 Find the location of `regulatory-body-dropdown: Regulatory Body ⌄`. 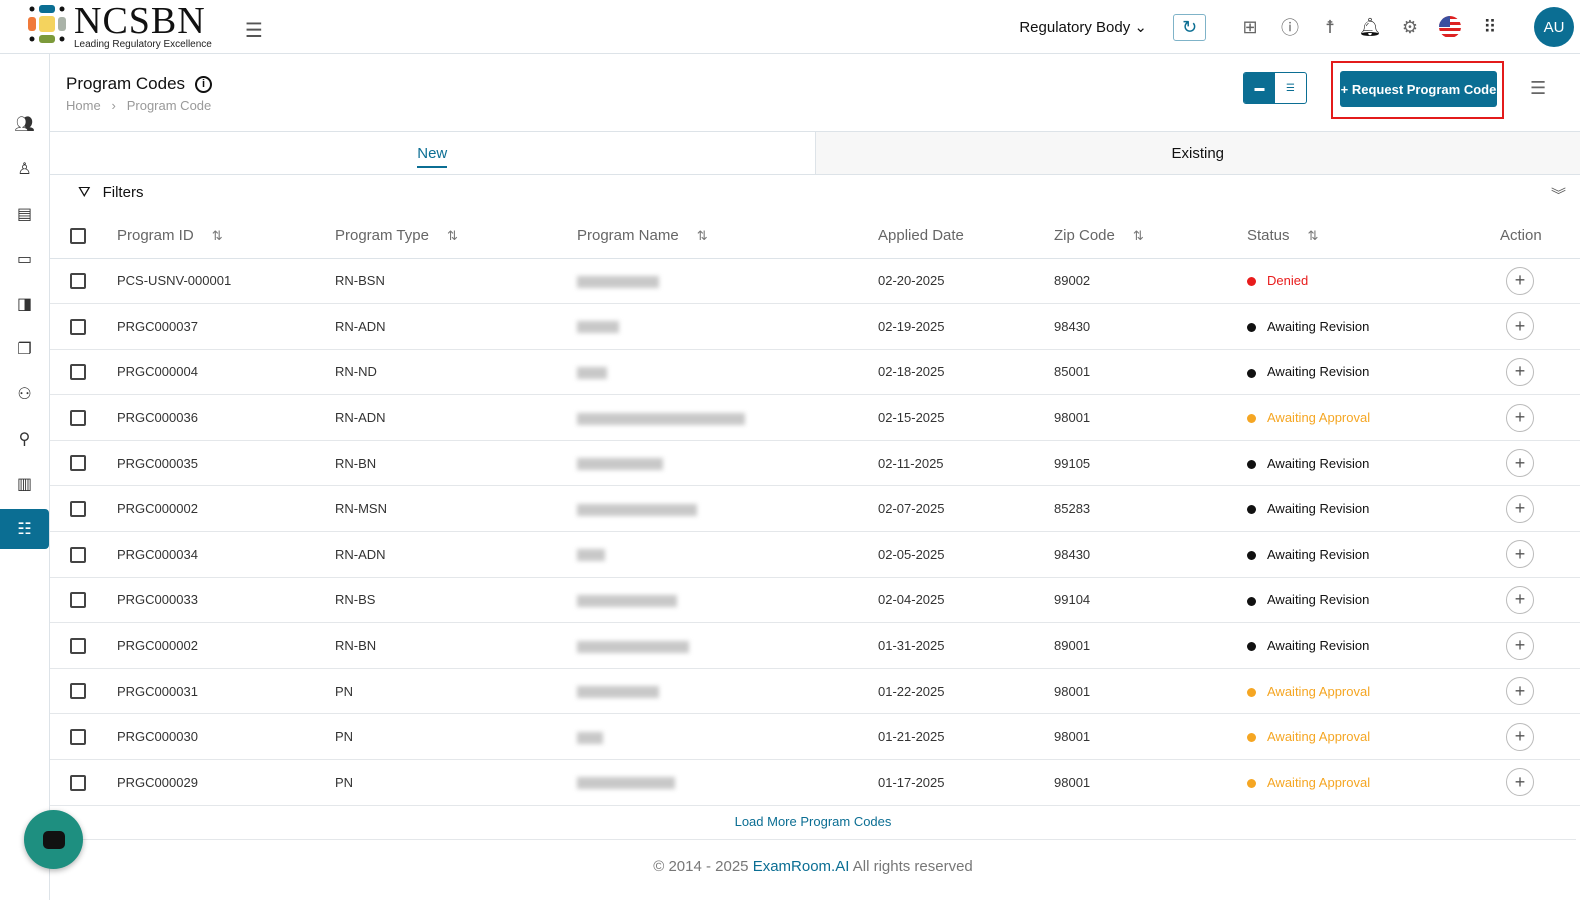

regulatory-body-dropdown: Regulatory Body ⌄ is located at coordinates (1083, 27).